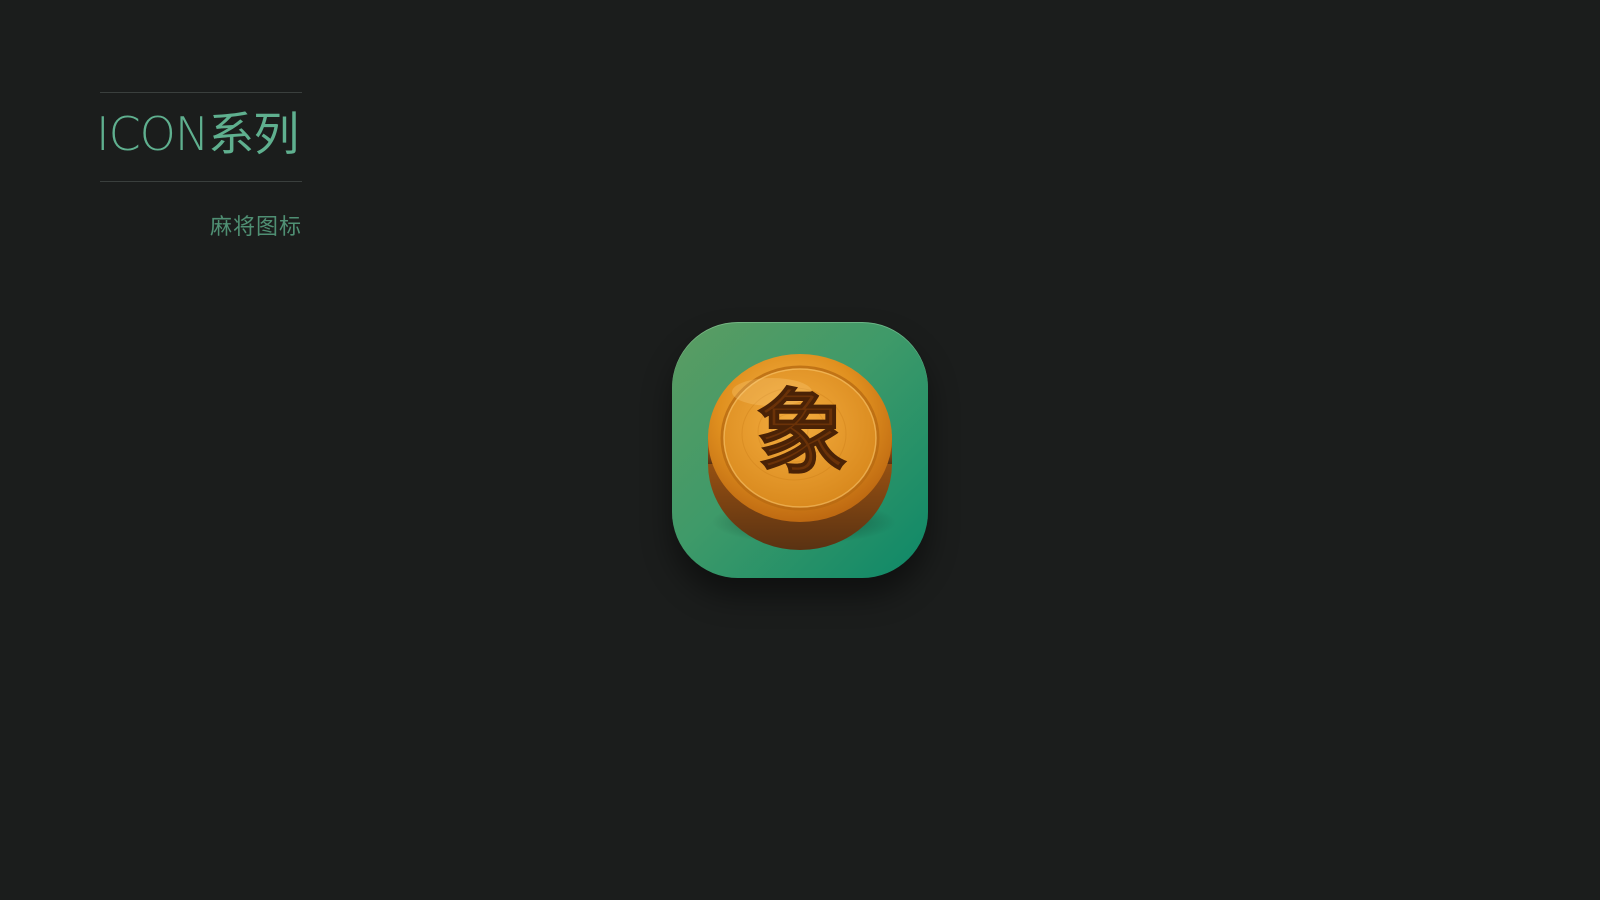 The image size is (1600, 900). Describe the element at coordinates (201, 181) in the screenshot. I see `divider-bottom` at that location.